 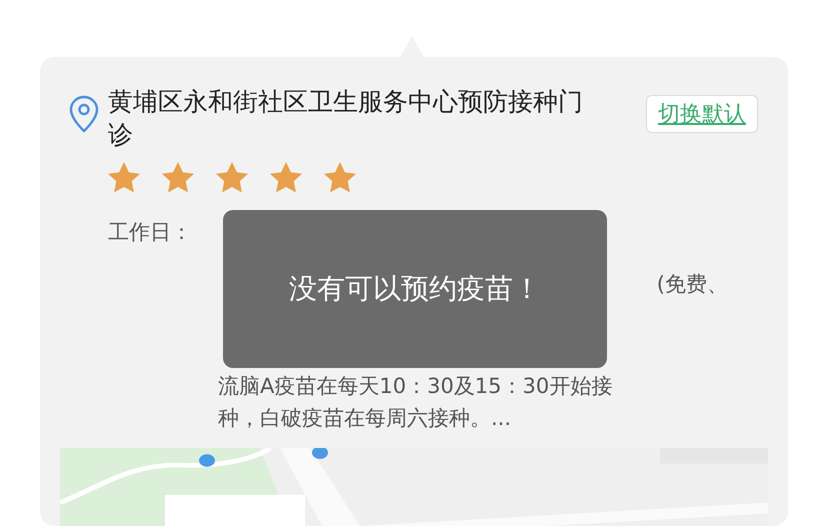 I want to click on work-days-label: 工作日：, so click(x=150, y=232).